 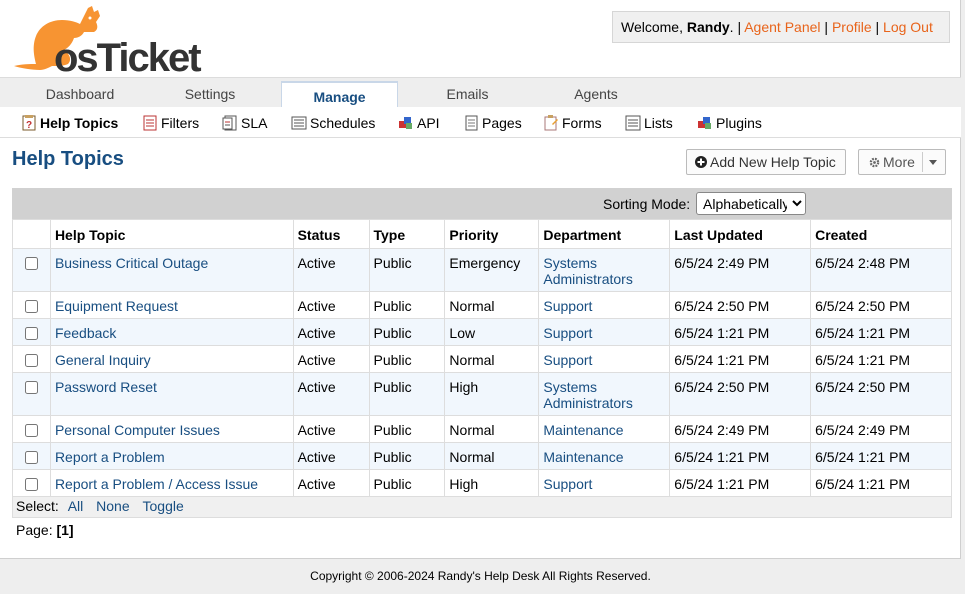 I want to click on sorting-mode-label: Sorting Mode:, so click(x=647, y=204).